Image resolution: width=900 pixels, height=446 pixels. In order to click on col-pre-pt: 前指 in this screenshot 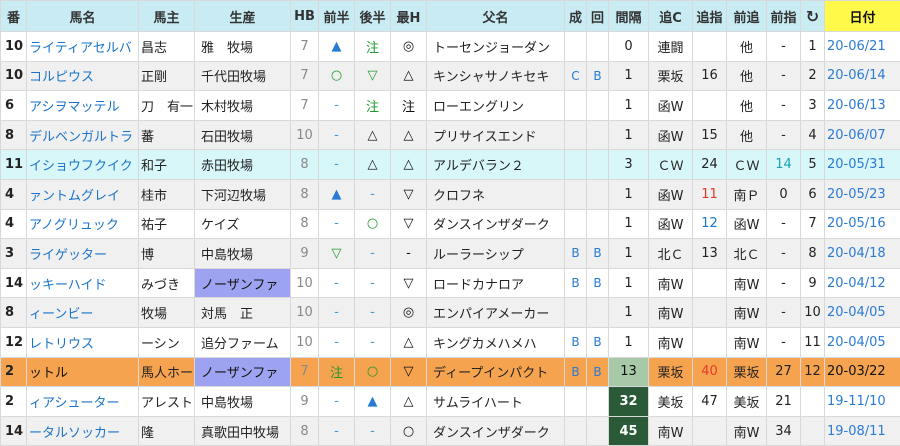, I will do `click(784, 16)`.